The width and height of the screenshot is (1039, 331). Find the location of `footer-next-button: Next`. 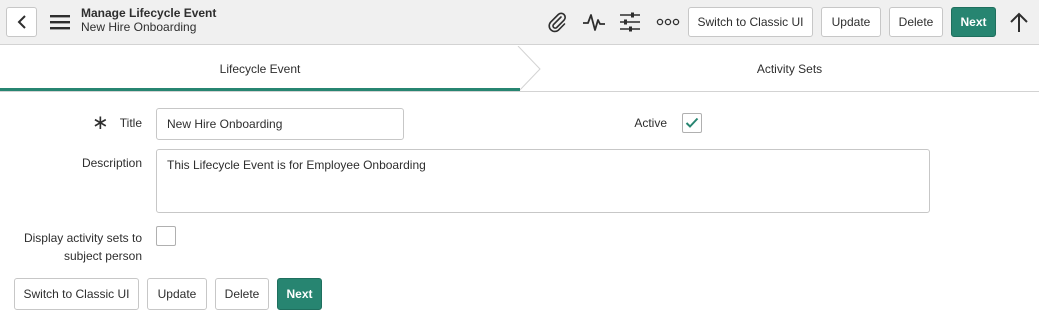

footer-next-button: Next is located at coordinates (299, 294).